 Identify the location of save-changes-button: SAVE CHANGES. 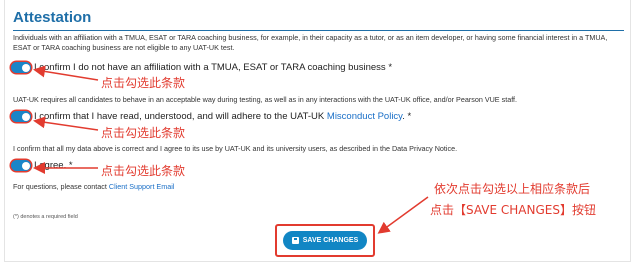
(325, 240).